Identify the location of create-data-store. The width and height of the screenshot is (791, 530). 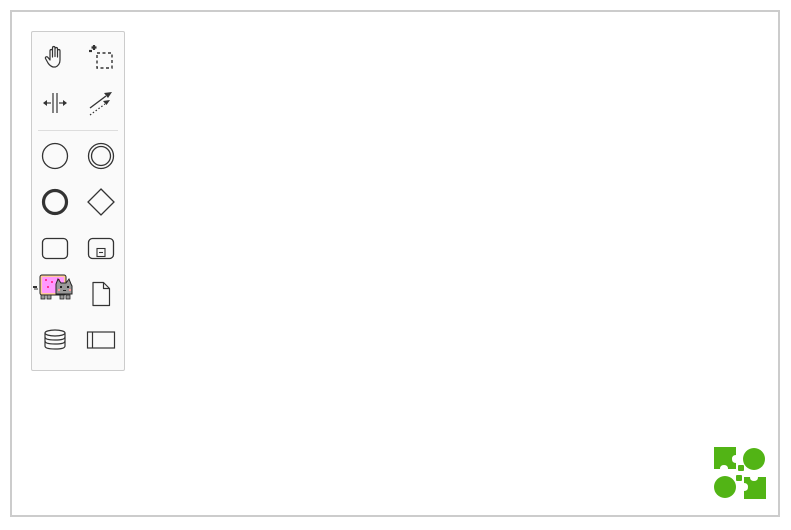
(55, 340).